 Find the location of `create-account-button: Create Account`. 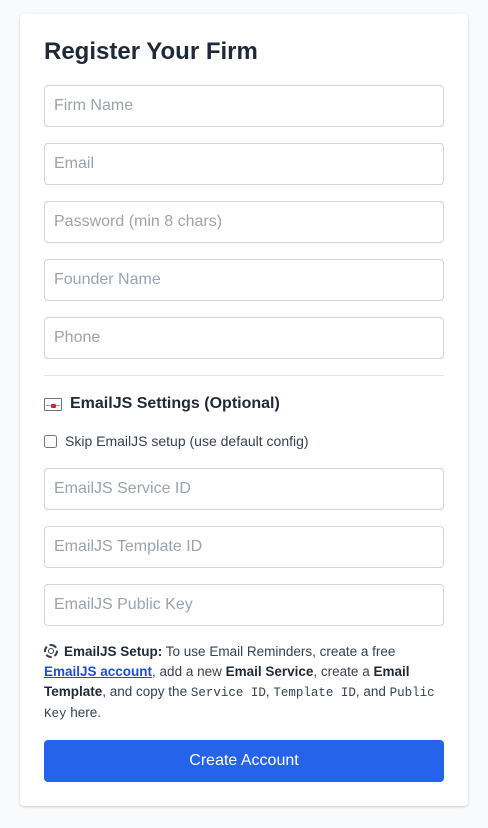

create-account-button: Create Account is located at coordinates (244, 761).